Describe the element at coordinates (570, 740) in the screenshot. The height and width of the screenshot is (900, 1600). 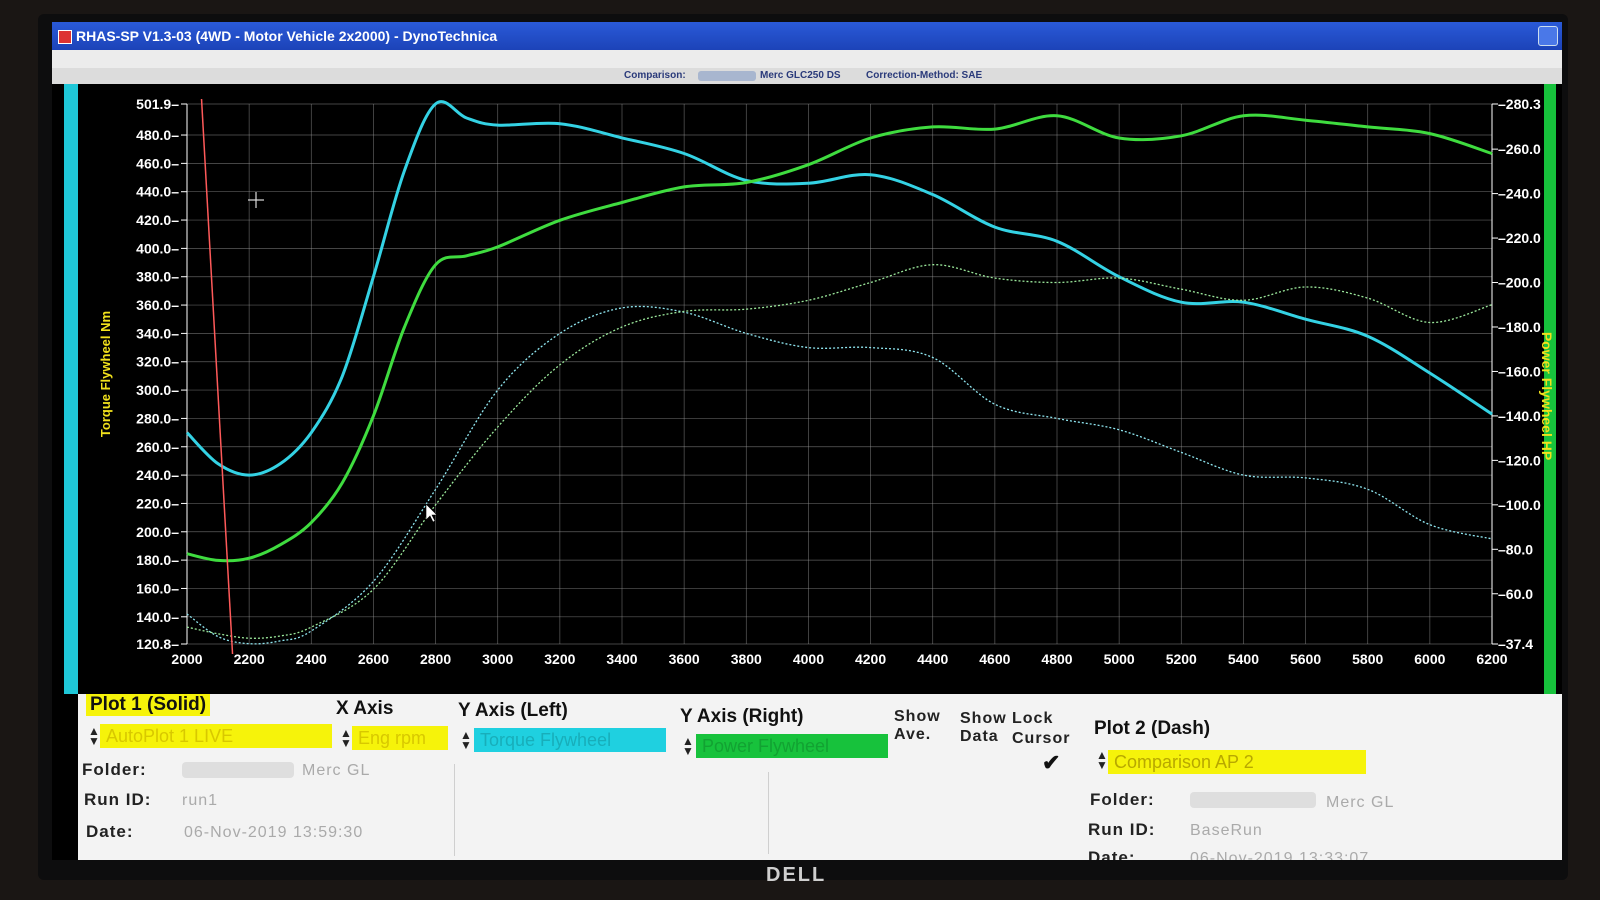
I see `y-left-select: Torque Flywheel` at that location.